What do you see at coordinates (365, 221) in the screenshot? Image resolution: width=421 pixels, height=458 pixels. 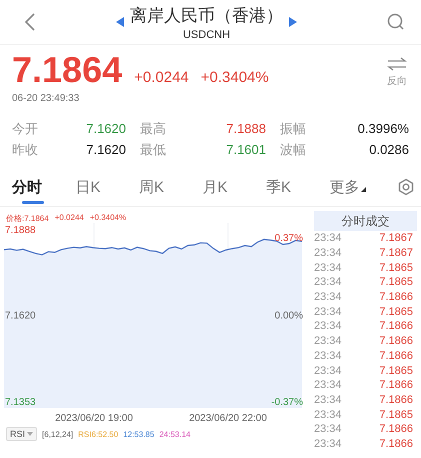 I see `trades-header: 分时成交` at bounding box center [365, 221].